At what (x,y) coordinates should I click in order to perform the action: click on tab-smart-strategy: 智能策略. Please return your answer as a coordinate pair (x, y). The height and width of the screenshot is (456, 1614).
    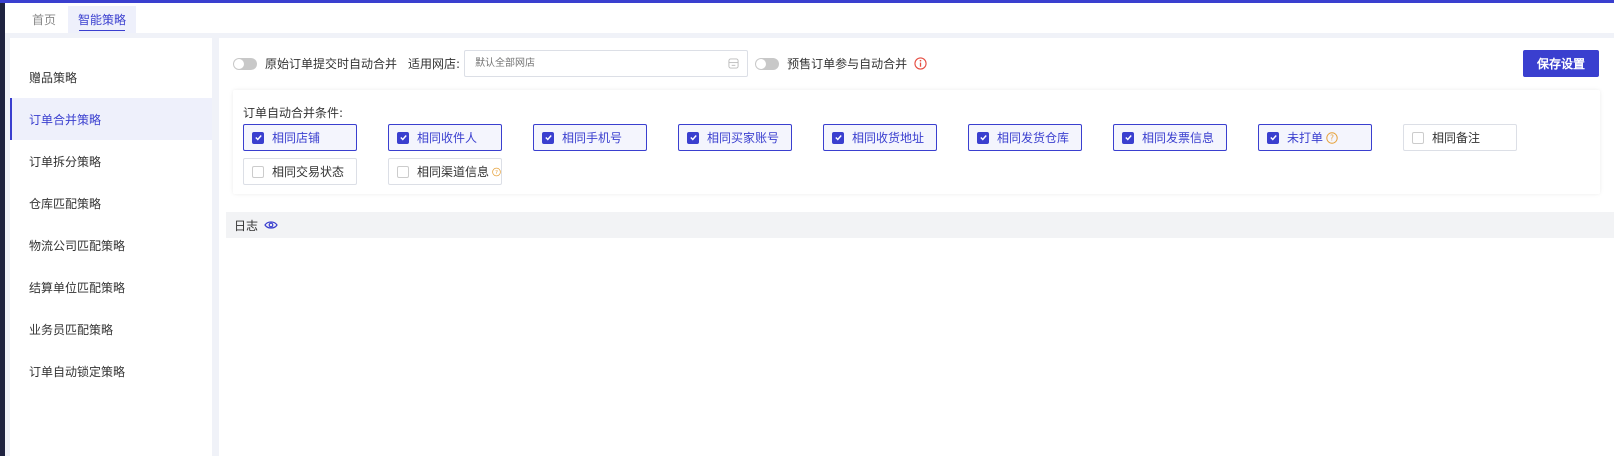
    Looking at the image, I should click on (102, 19).